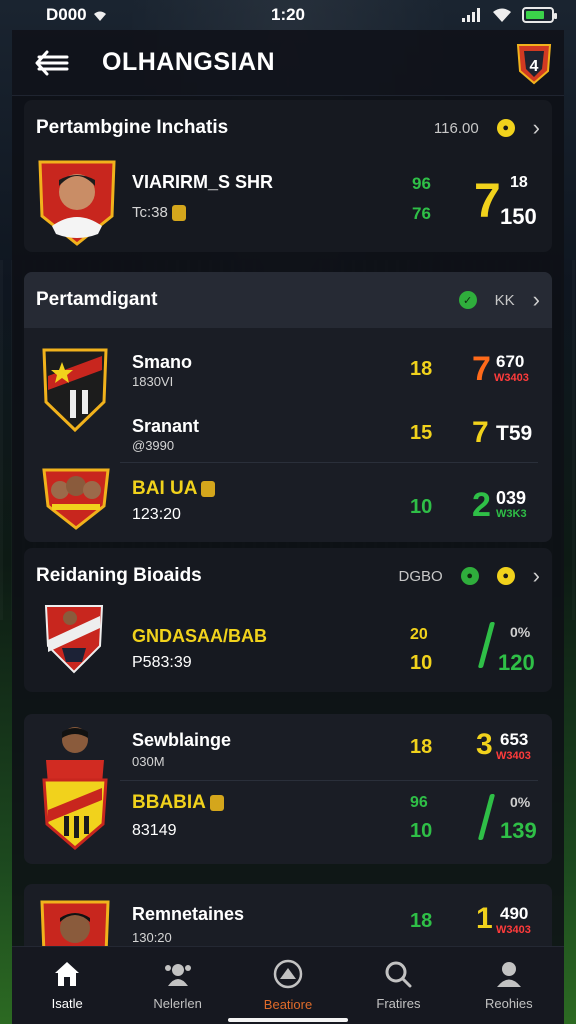 The height and width of the screenshot is (1024, 576). I want to click on player-big-5: 1, so click(484, 918).